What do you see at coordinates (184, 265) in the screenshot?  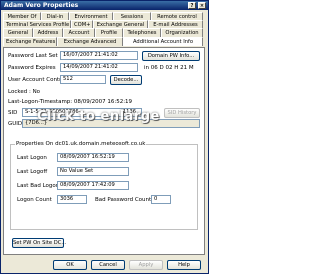 I see `help-button: Help` at bounding box center [184, 265].